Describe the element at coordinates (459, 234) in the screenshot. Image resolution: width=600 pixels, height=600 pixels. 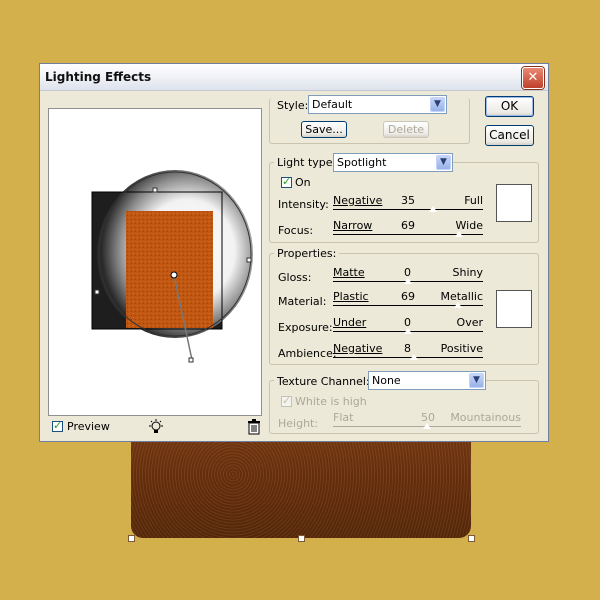
I see `focus-thumb` at that location.